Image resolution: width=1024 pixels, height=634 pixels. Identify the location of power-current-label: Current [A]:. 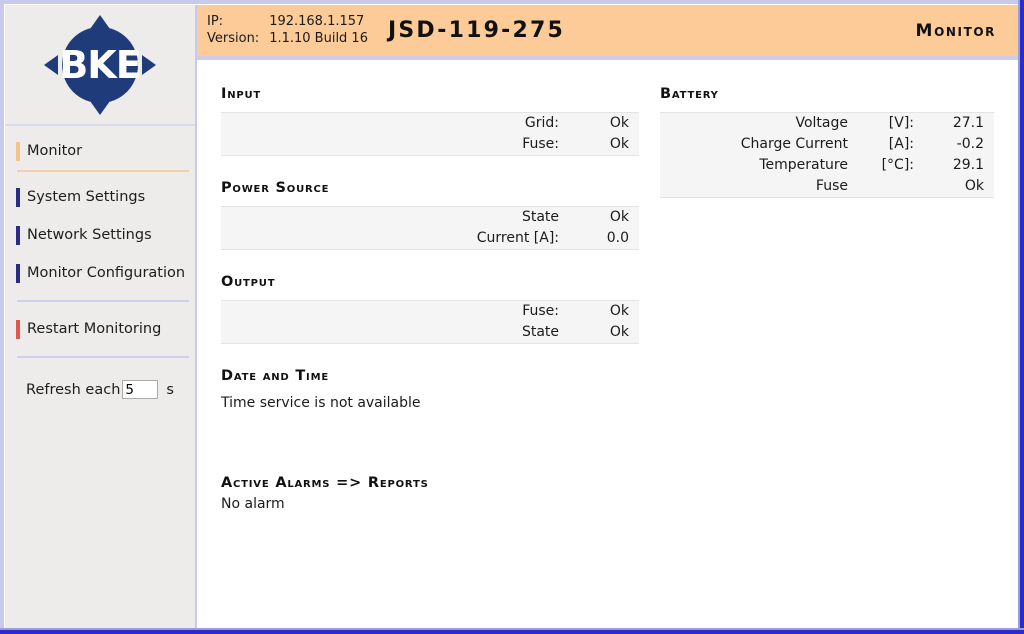
(517, 238).